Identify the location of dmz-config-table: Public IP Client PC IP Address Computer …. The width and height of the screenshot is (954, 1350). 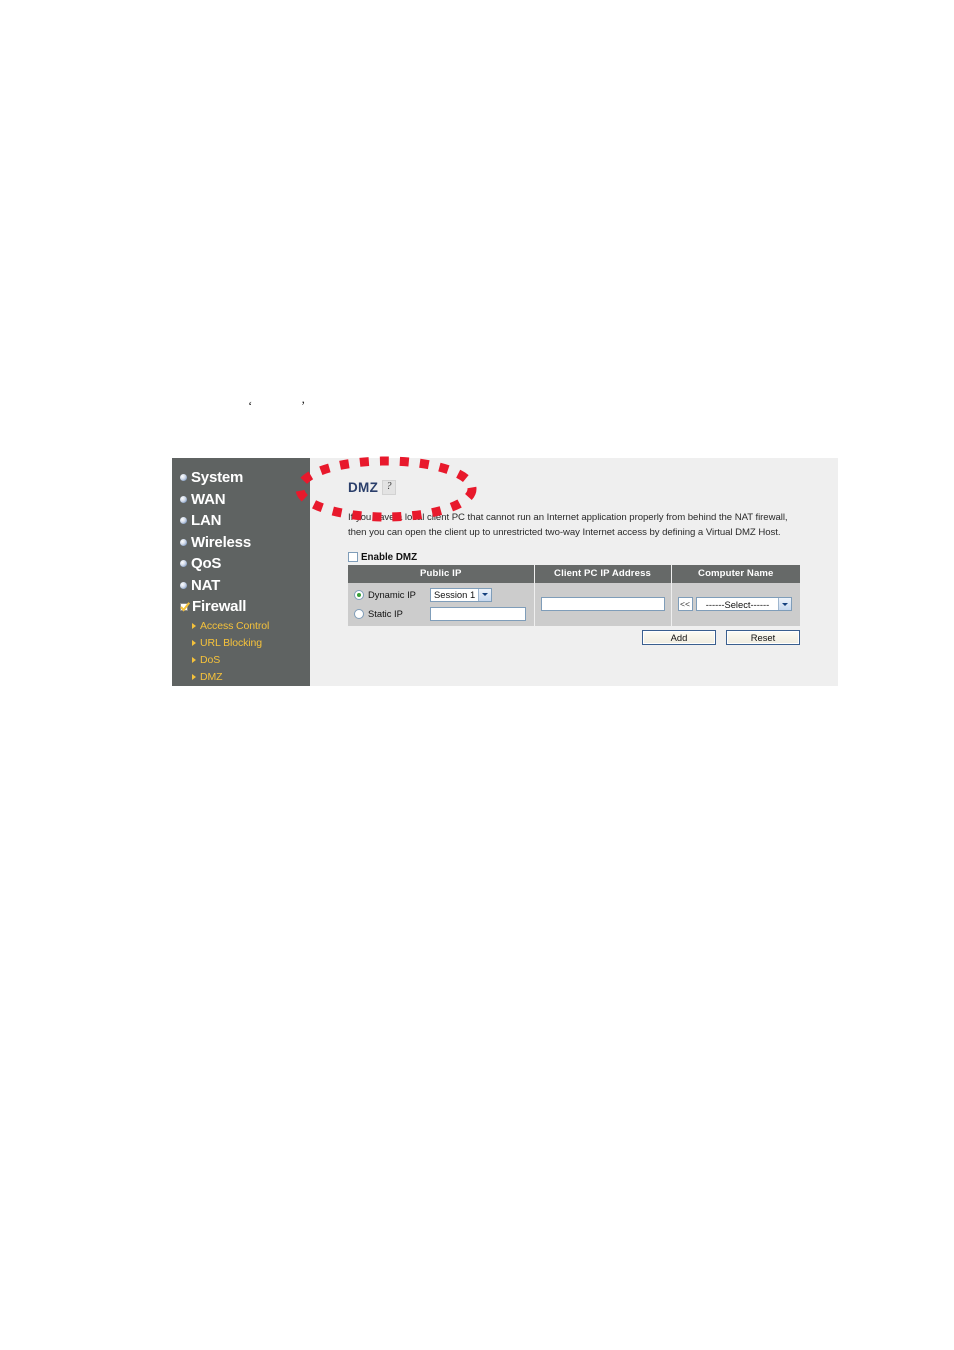
(574, 595).